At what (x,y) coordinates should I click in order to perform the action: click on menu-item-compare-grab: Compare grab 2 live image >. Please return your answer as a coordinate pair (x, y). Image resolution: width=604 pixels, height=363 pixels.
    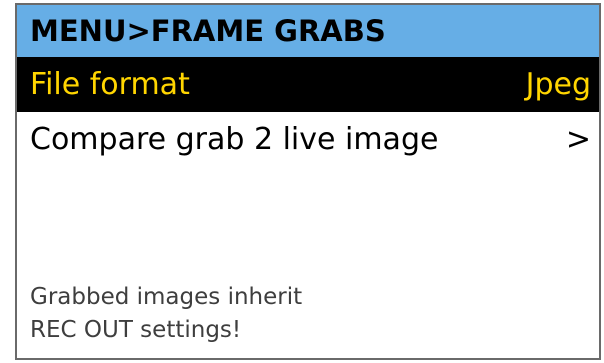
    Looking at the image, I should click on (308, 139).